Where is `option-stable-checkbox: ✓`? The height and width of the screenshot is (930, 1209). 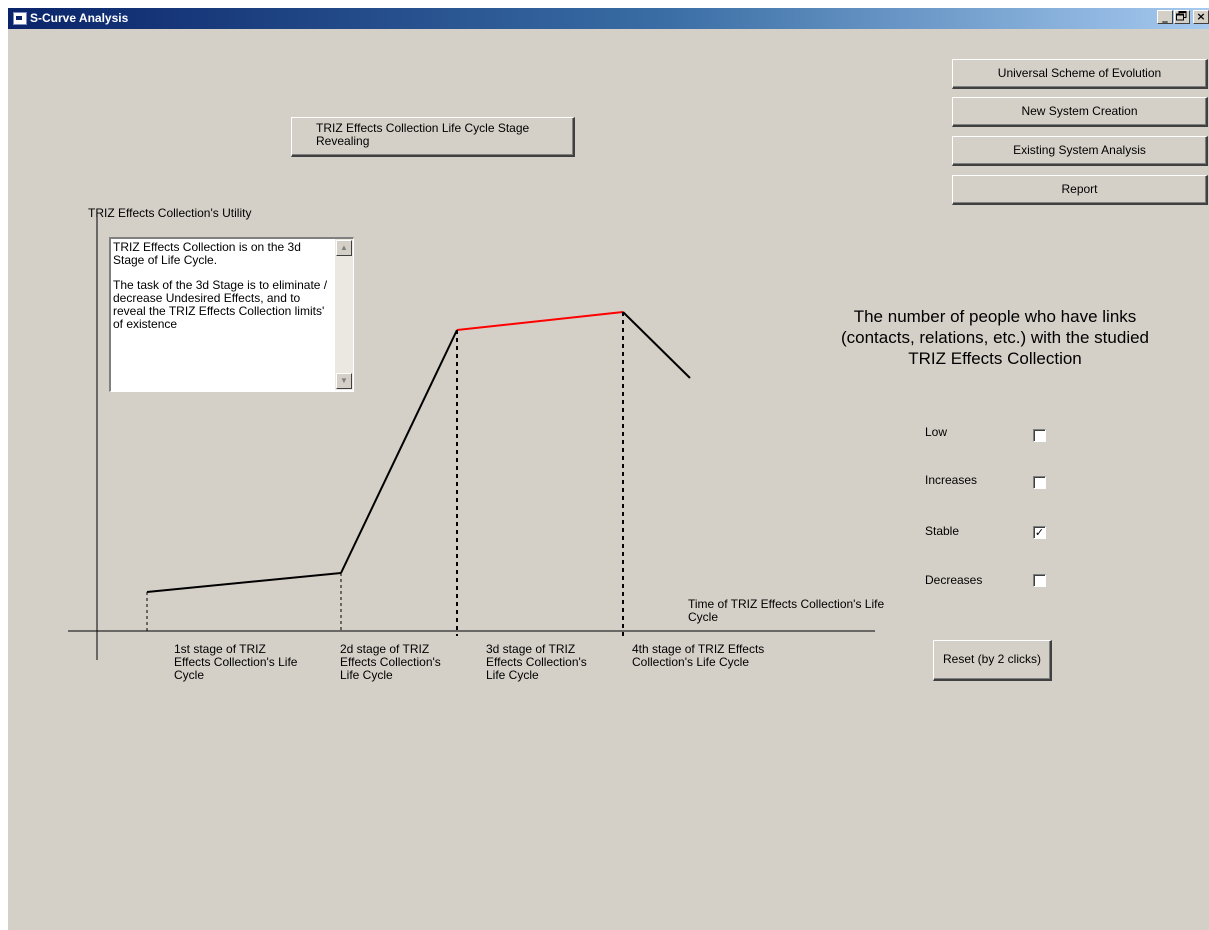
option-stable-checkbox: ✓ is located at coordinates (1039, 532).